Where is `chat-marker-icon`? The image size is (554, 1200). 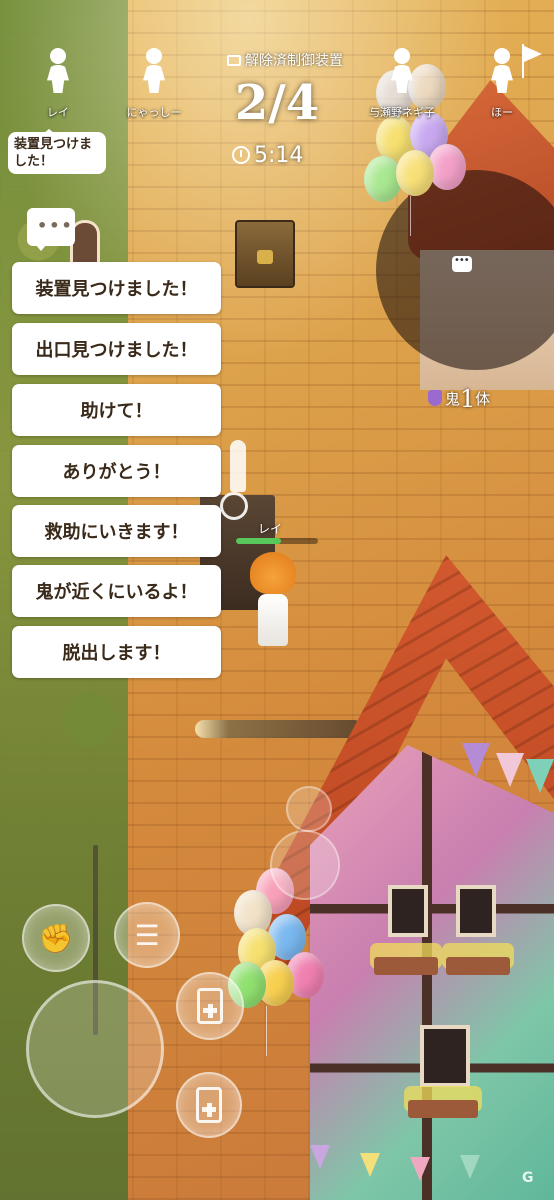 chat-marker-icon is located at coordinates (462, 263).